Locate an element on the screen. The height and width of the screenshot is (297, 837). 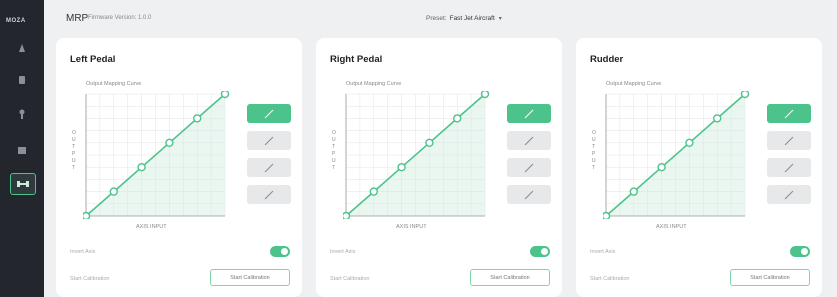
panel-title: Rudder is located at coordinates (607, 59).